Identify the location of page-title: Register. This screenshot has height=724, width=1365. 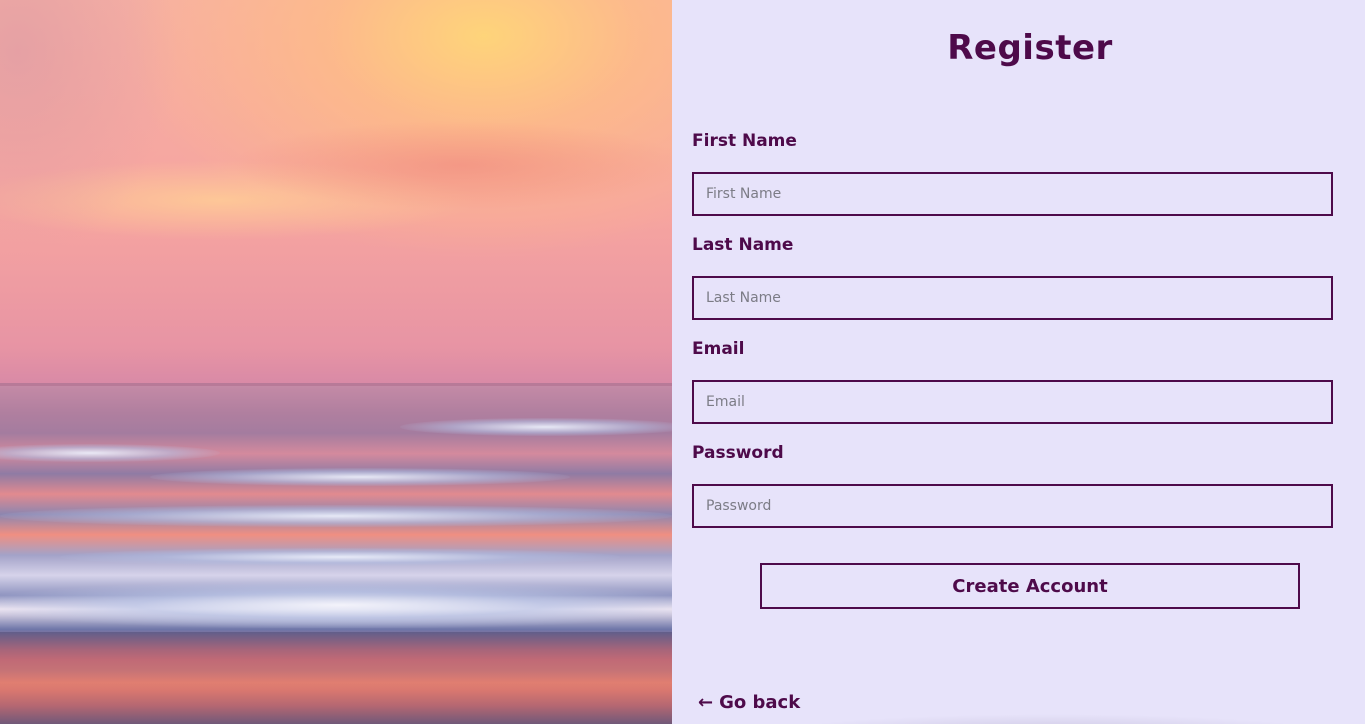
(1030, 48).